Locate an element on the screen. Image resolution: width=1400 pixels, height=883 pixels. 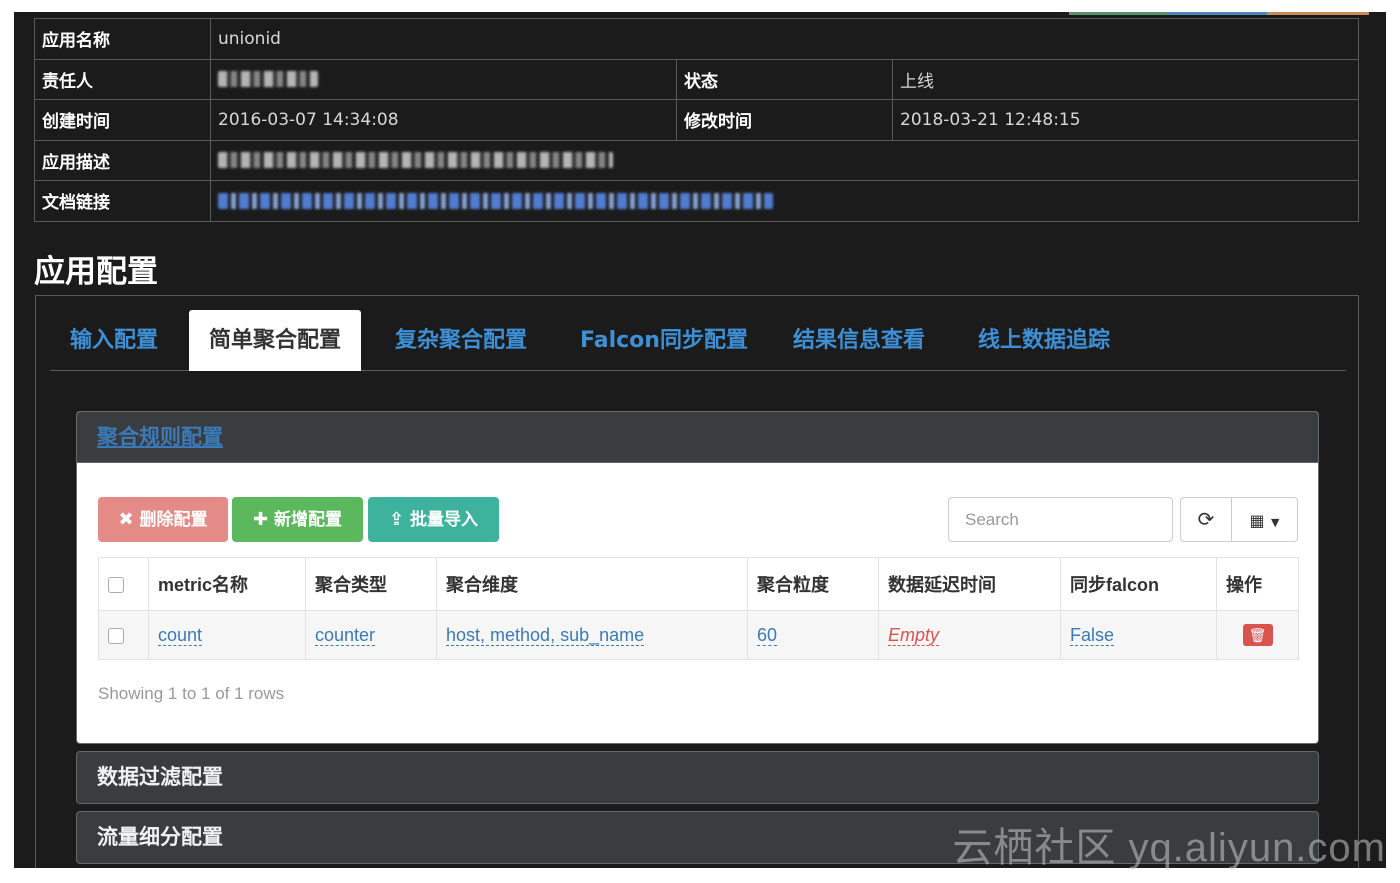
search-input is located at coordinates (1060, 519).